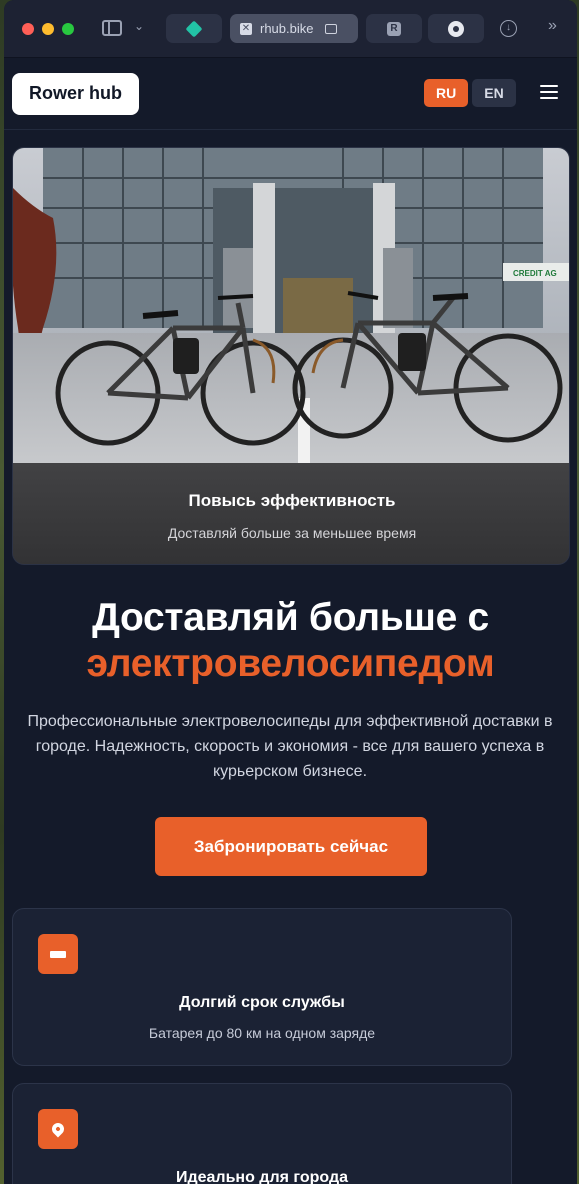  Describe the element at coordinates (446, 93) in the screenshot. I see `lang-ru-button: RU` at that location.